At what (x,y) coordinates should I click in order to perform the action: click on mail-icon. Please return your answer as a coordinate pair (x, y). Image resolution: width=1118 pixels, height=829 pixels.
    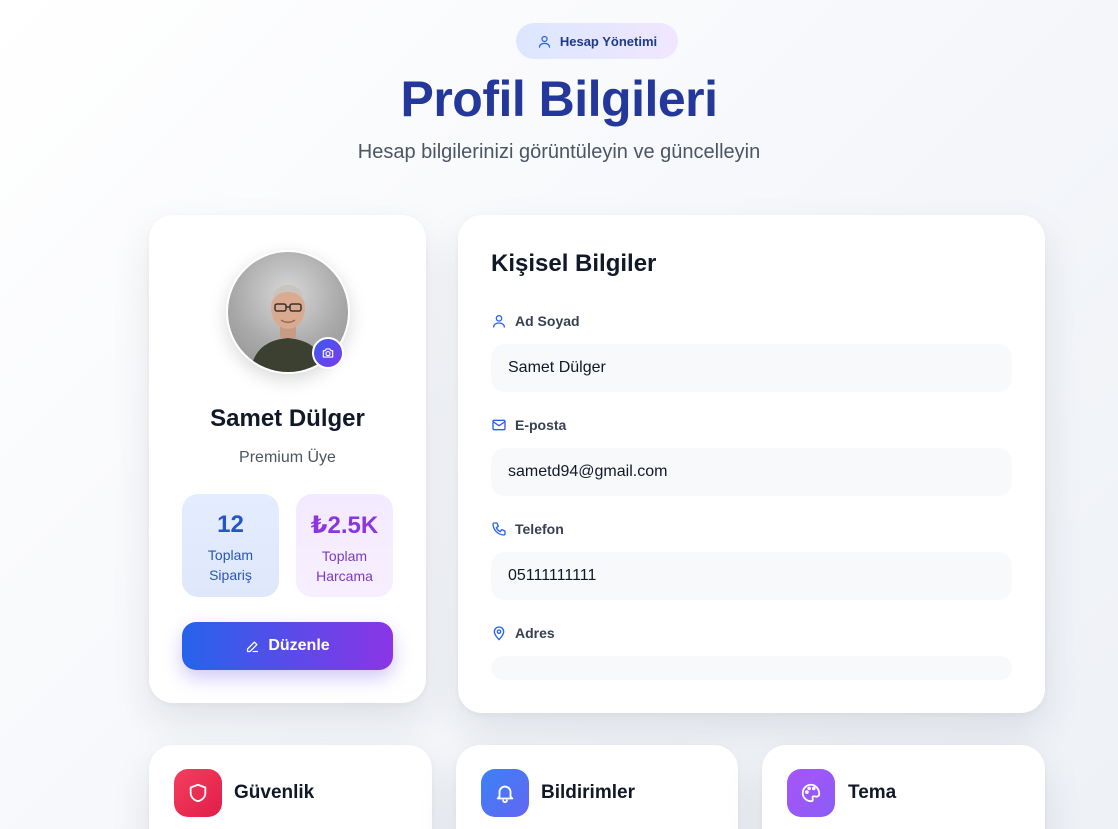
    Looking at the image, I should click on (499, 425).